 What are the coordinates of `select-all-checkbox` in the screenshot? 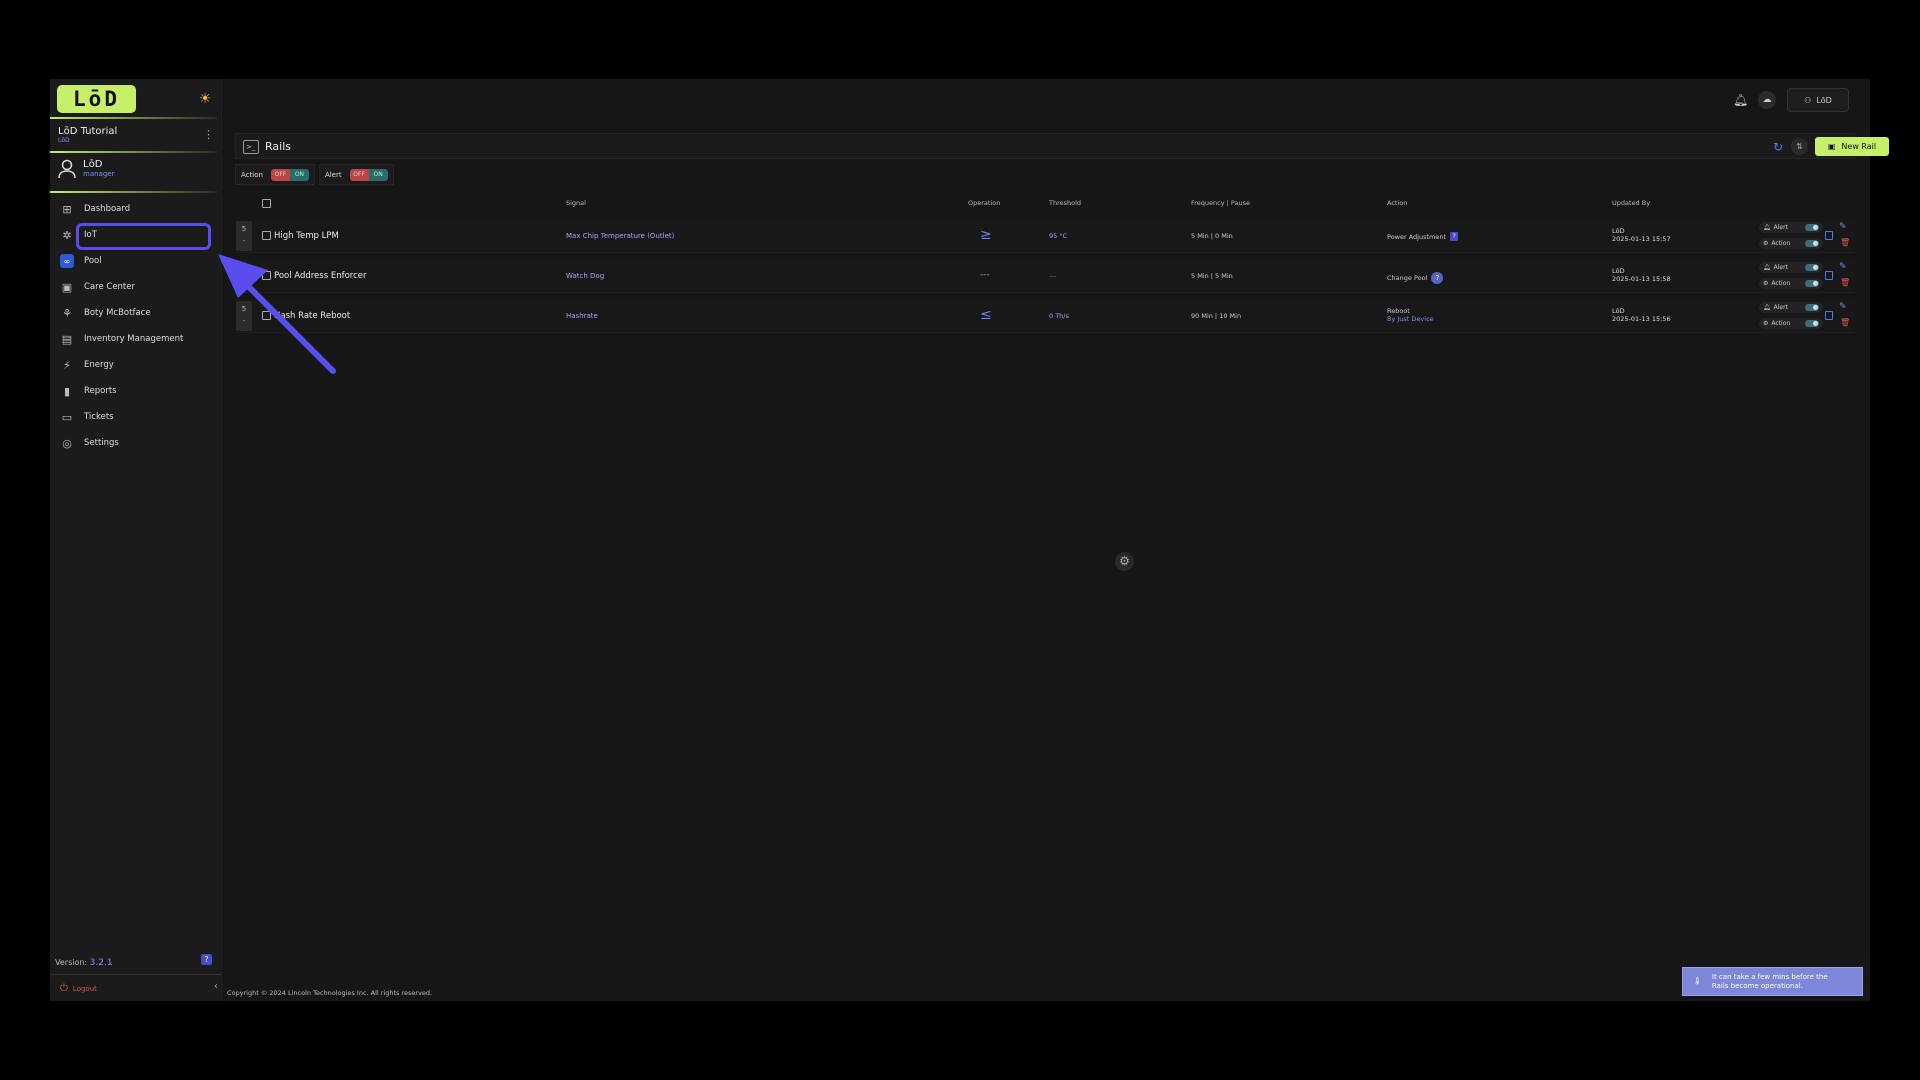 It's located at (266, 203).